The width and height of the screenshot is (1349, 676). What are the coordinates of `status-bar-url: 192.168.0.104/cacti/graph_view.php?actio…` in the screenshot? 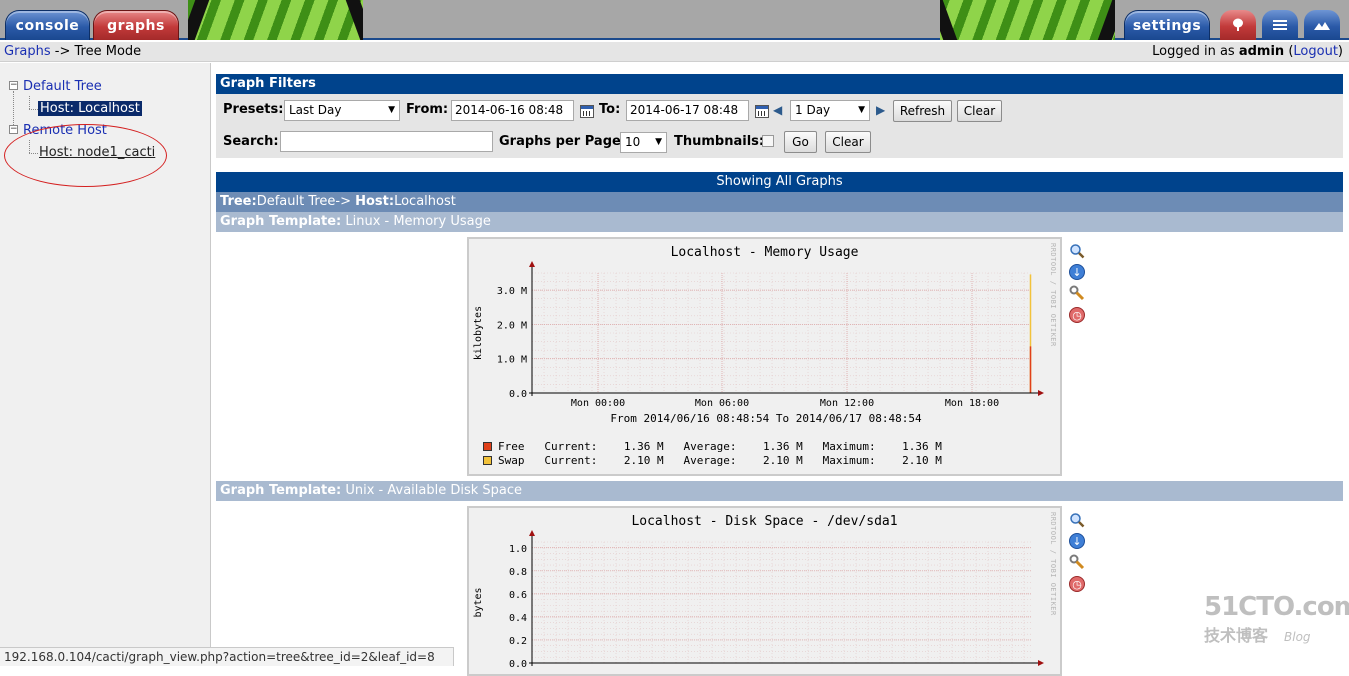 It's located at (227, 656).